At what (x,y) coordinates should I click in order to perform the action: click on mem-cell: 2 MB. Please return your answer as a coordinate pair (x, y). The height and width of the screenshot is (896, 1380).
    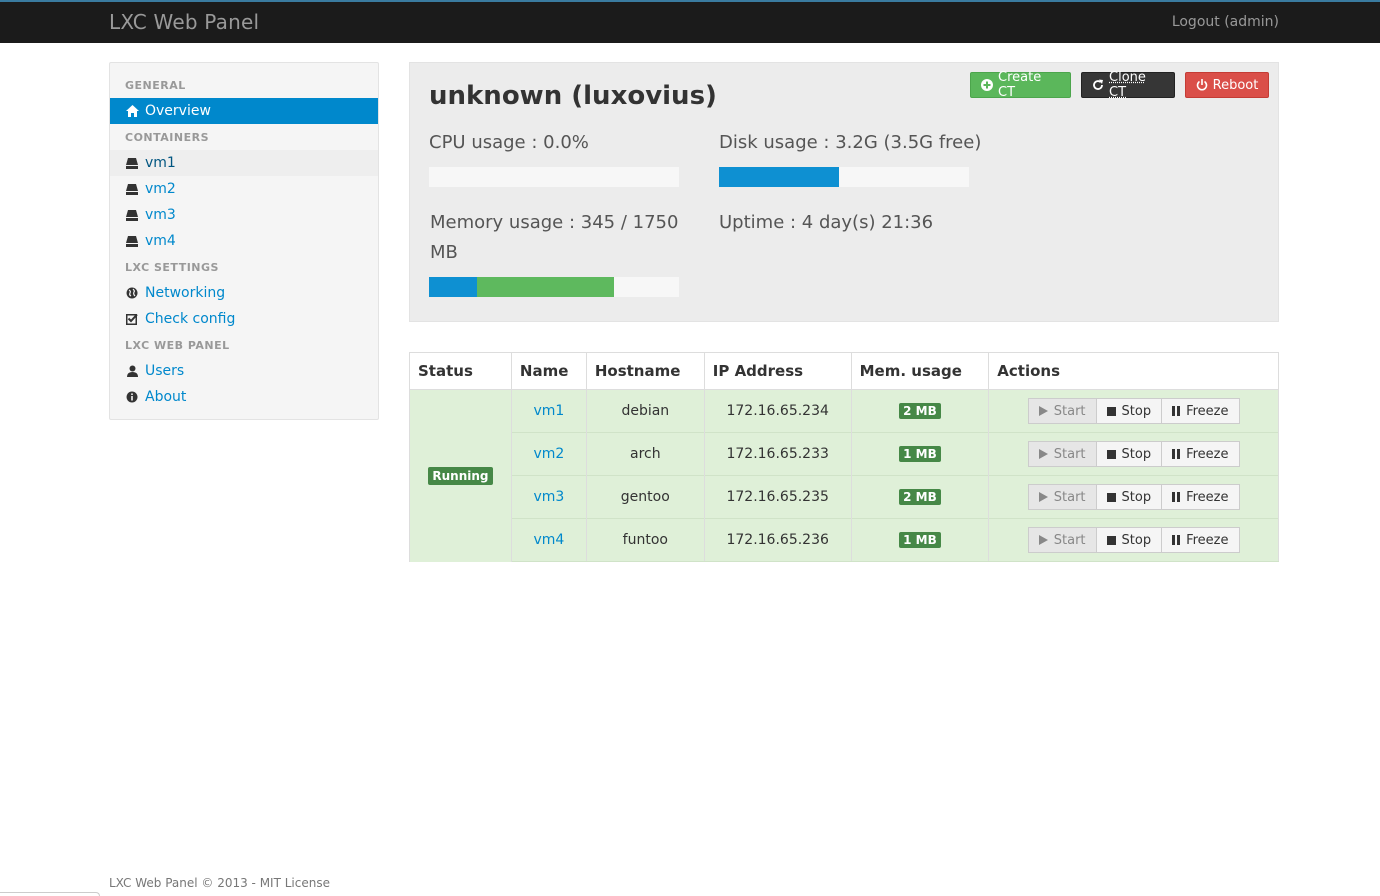
    Looking at the image, I should click on (920, 497).